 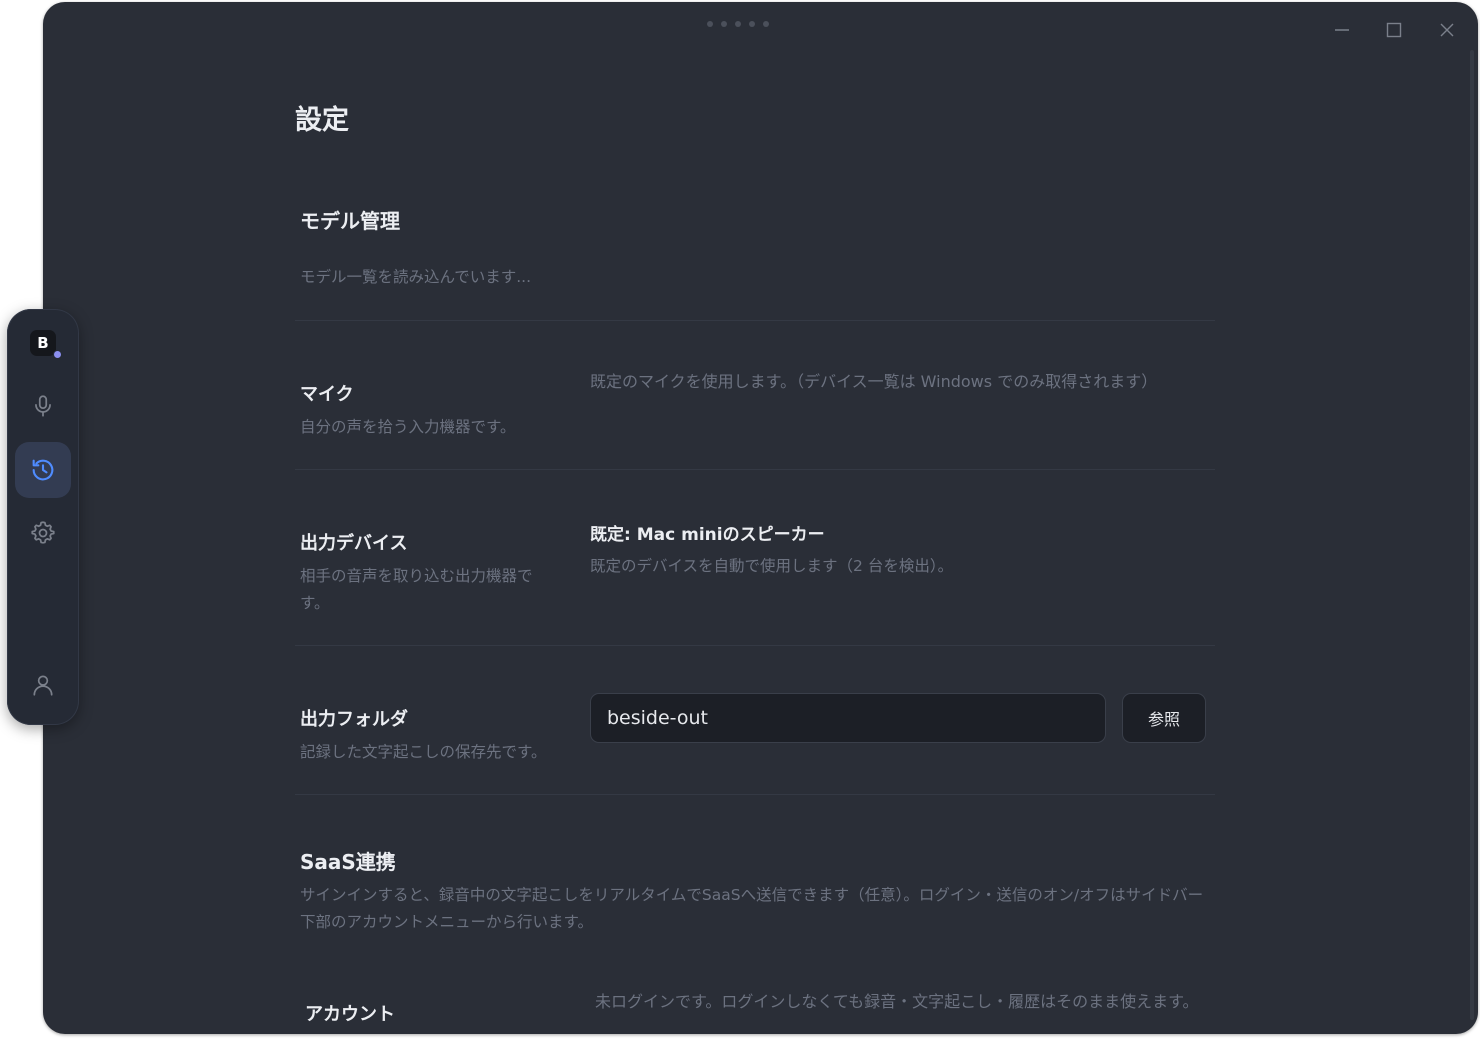 What do you see at coordinates (1447, 30) in the screenshot?
I see `close-icon` at bounding box center [1447, 30].